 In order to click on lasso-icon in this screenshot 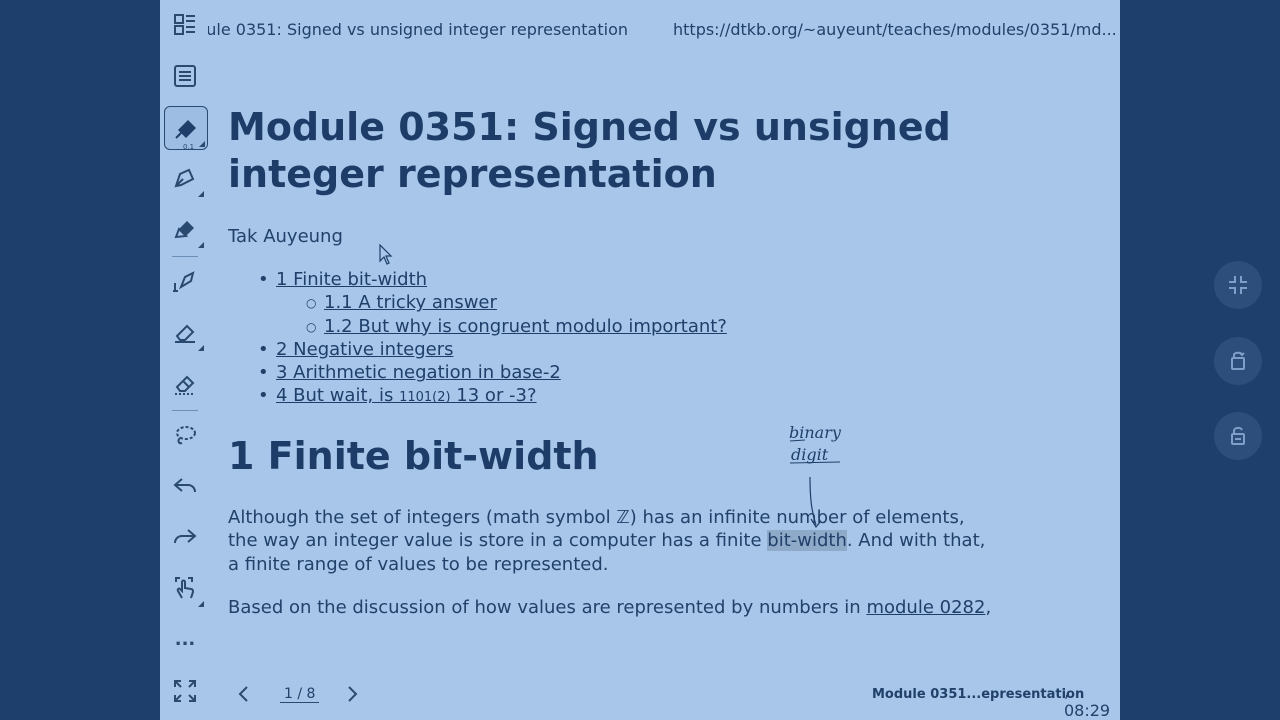, I will do `click(185, 435)`.